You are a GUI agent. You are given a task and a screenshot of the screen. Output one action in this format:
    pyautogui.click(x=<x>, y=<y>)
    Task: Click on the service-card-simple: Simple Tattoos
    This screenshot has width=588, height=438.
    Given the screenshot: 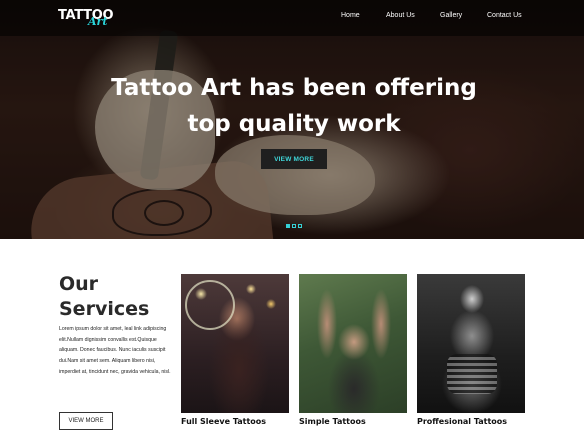 What is the action you would take?
    pyautogui.click(x=353, y=350)
    